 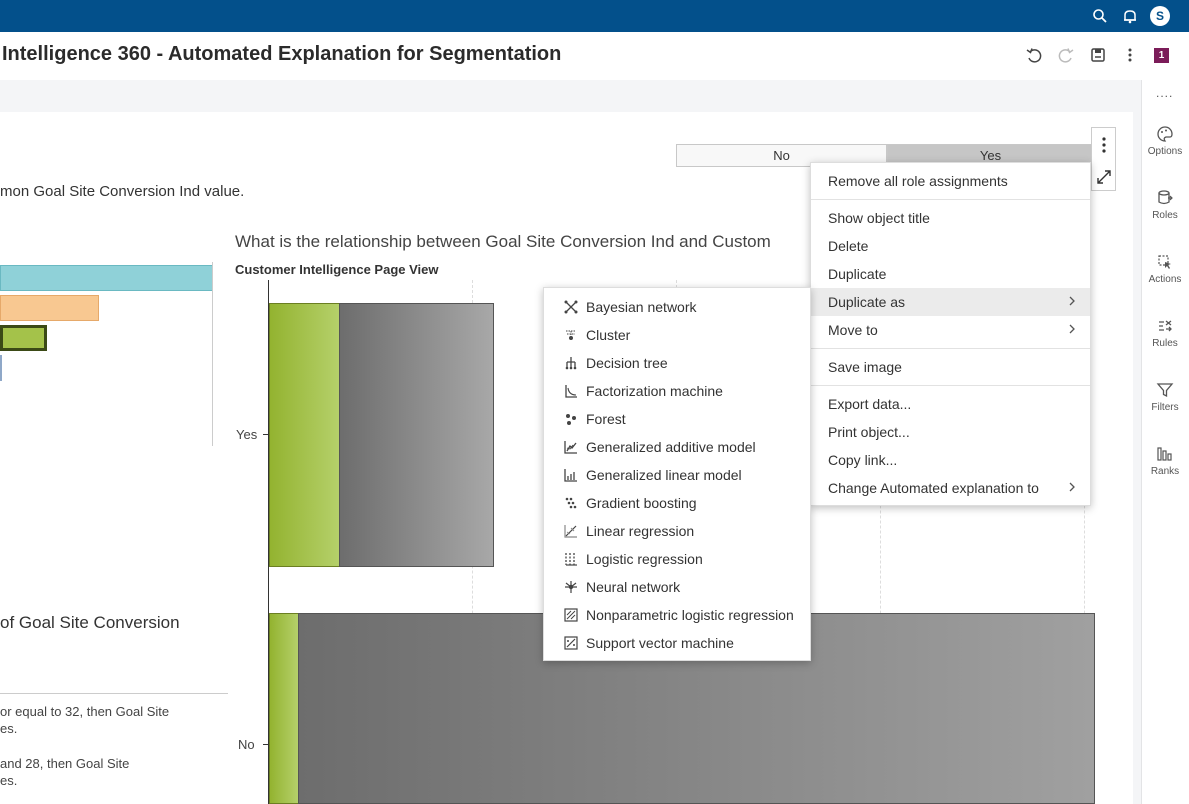 I want to click on submenu-item-label: Logistic regression, so click(x=644, y=559).